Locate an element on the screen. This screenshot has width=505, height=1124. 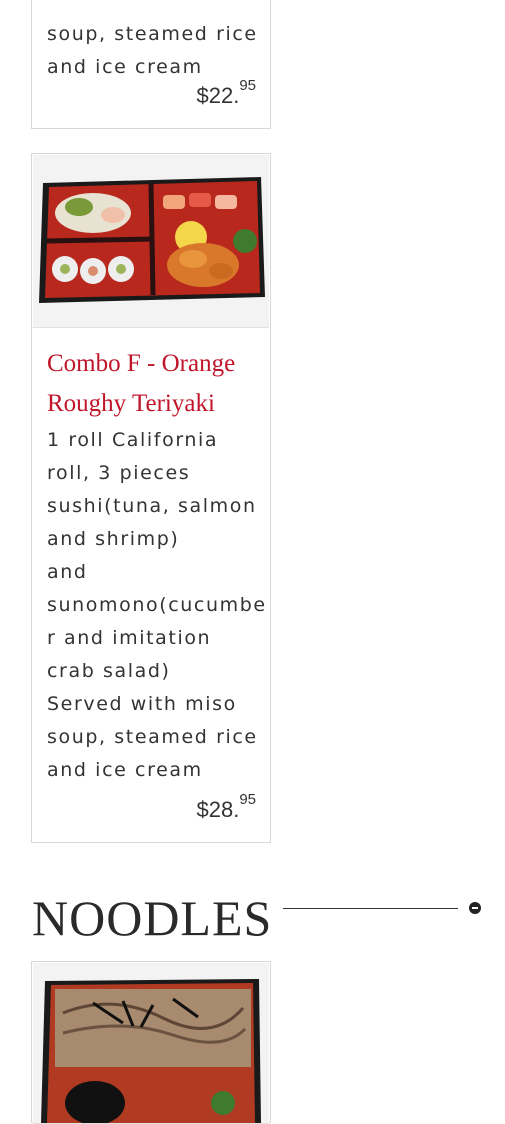
item-price: $28.95 is located at coordinates (226, 807).